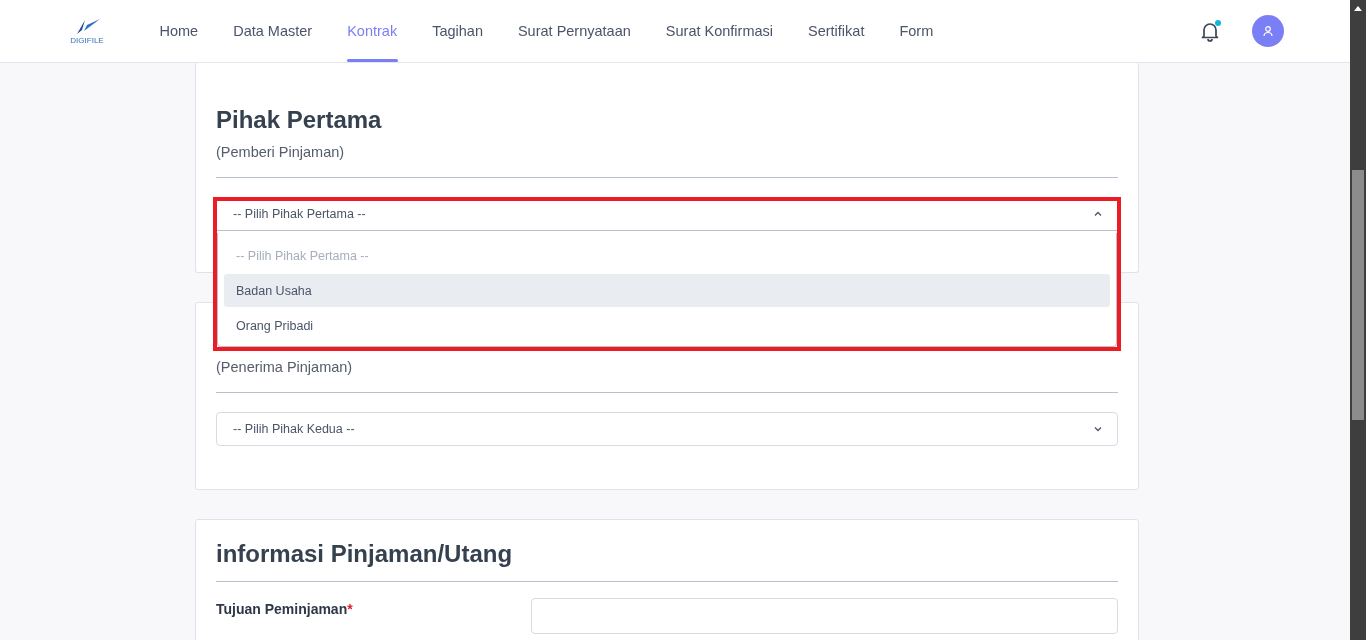 Image resolution: width=1366 pixels, height=640 pixels. What do you see at coordinates (1358, 320) in the screenshot?
I see `scrollbar` at bounding box center [1358, 320].